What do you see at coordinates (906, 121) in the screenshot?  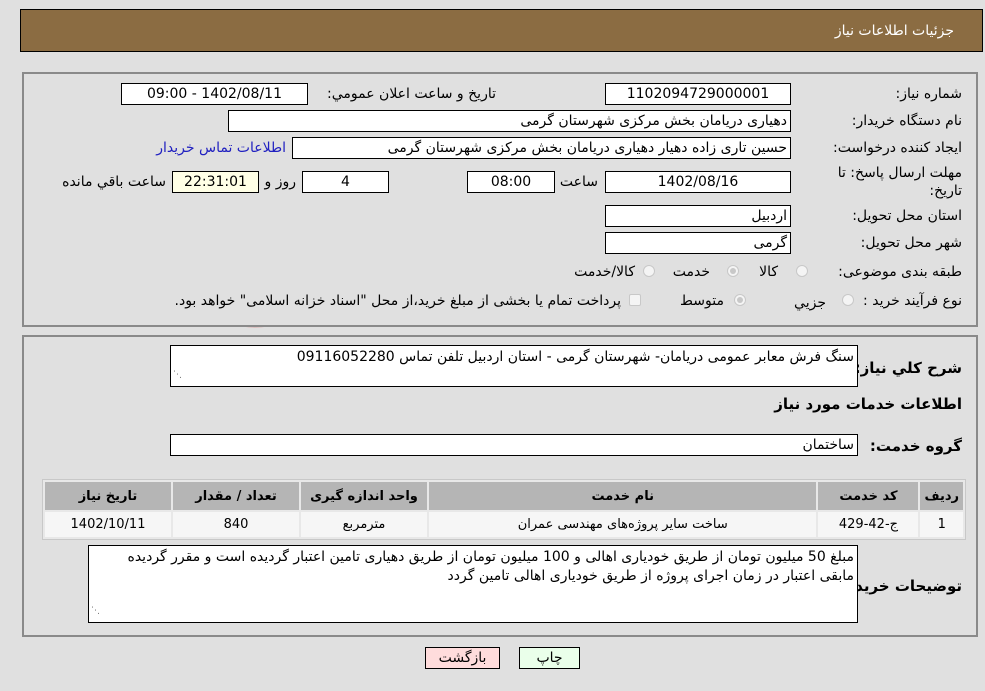 I see `buyer-org-label: نام دستگاه خريدار:` at bounding box center [906, 121].